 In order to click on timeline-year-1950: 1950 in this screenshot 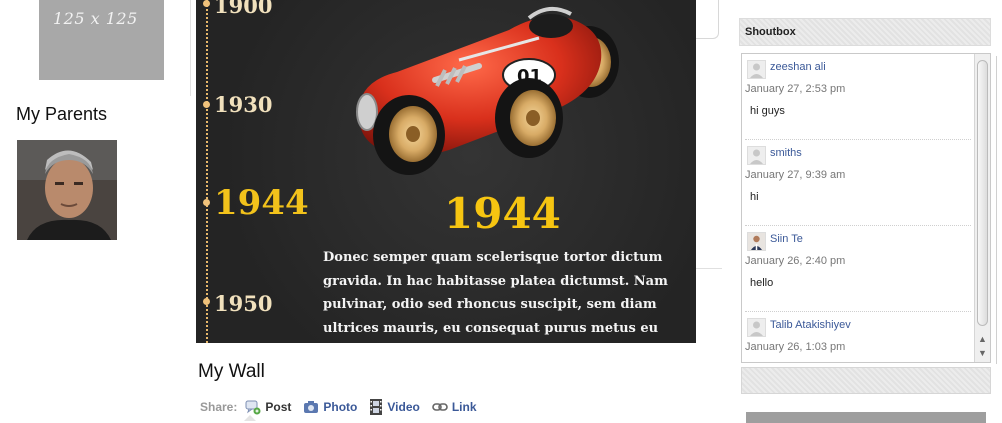, I will do `click(243, 303)`.